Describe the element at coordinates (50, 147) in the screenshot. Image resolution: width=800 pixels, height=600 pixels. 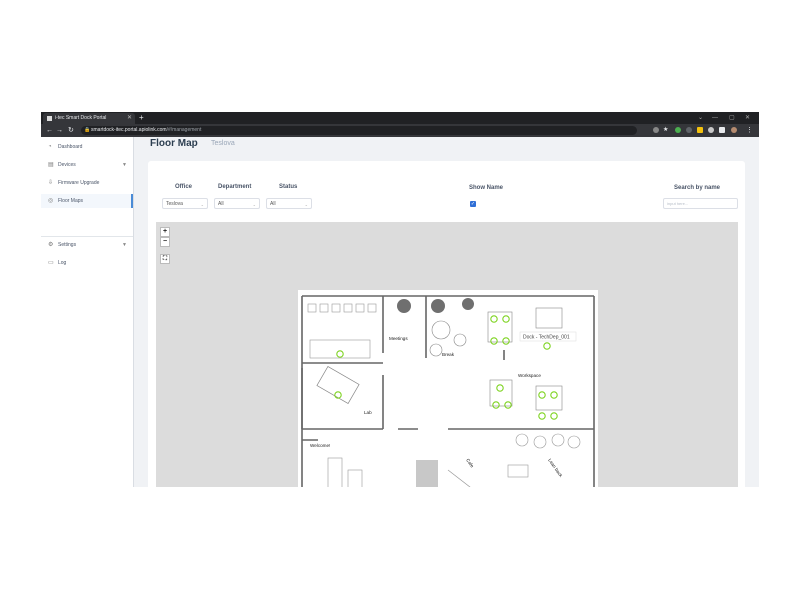
I see `dashboard-icon: ◔` at that location.